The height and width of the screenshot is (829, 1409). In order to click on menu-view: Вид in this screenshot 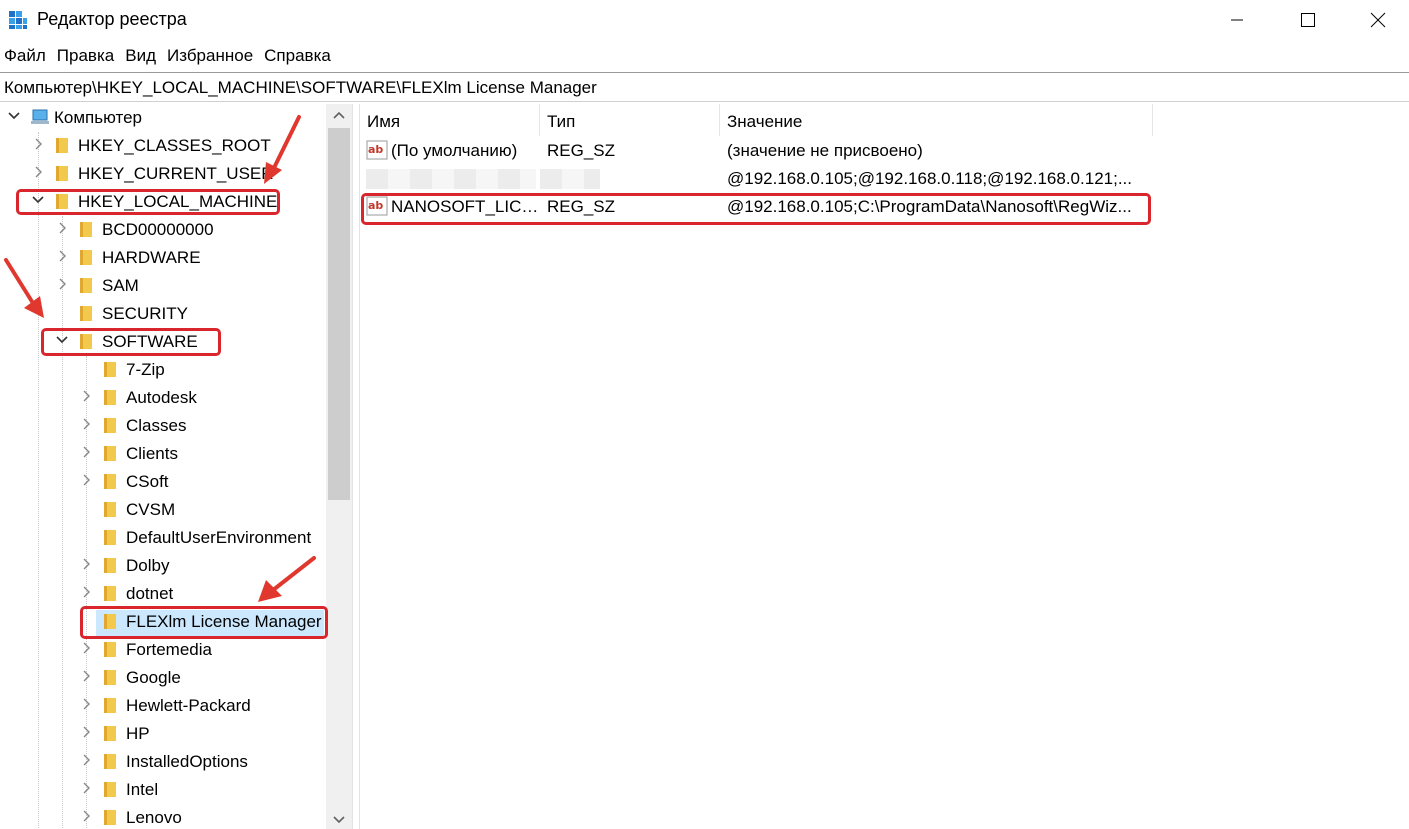, I will do `click(142, 56)`.